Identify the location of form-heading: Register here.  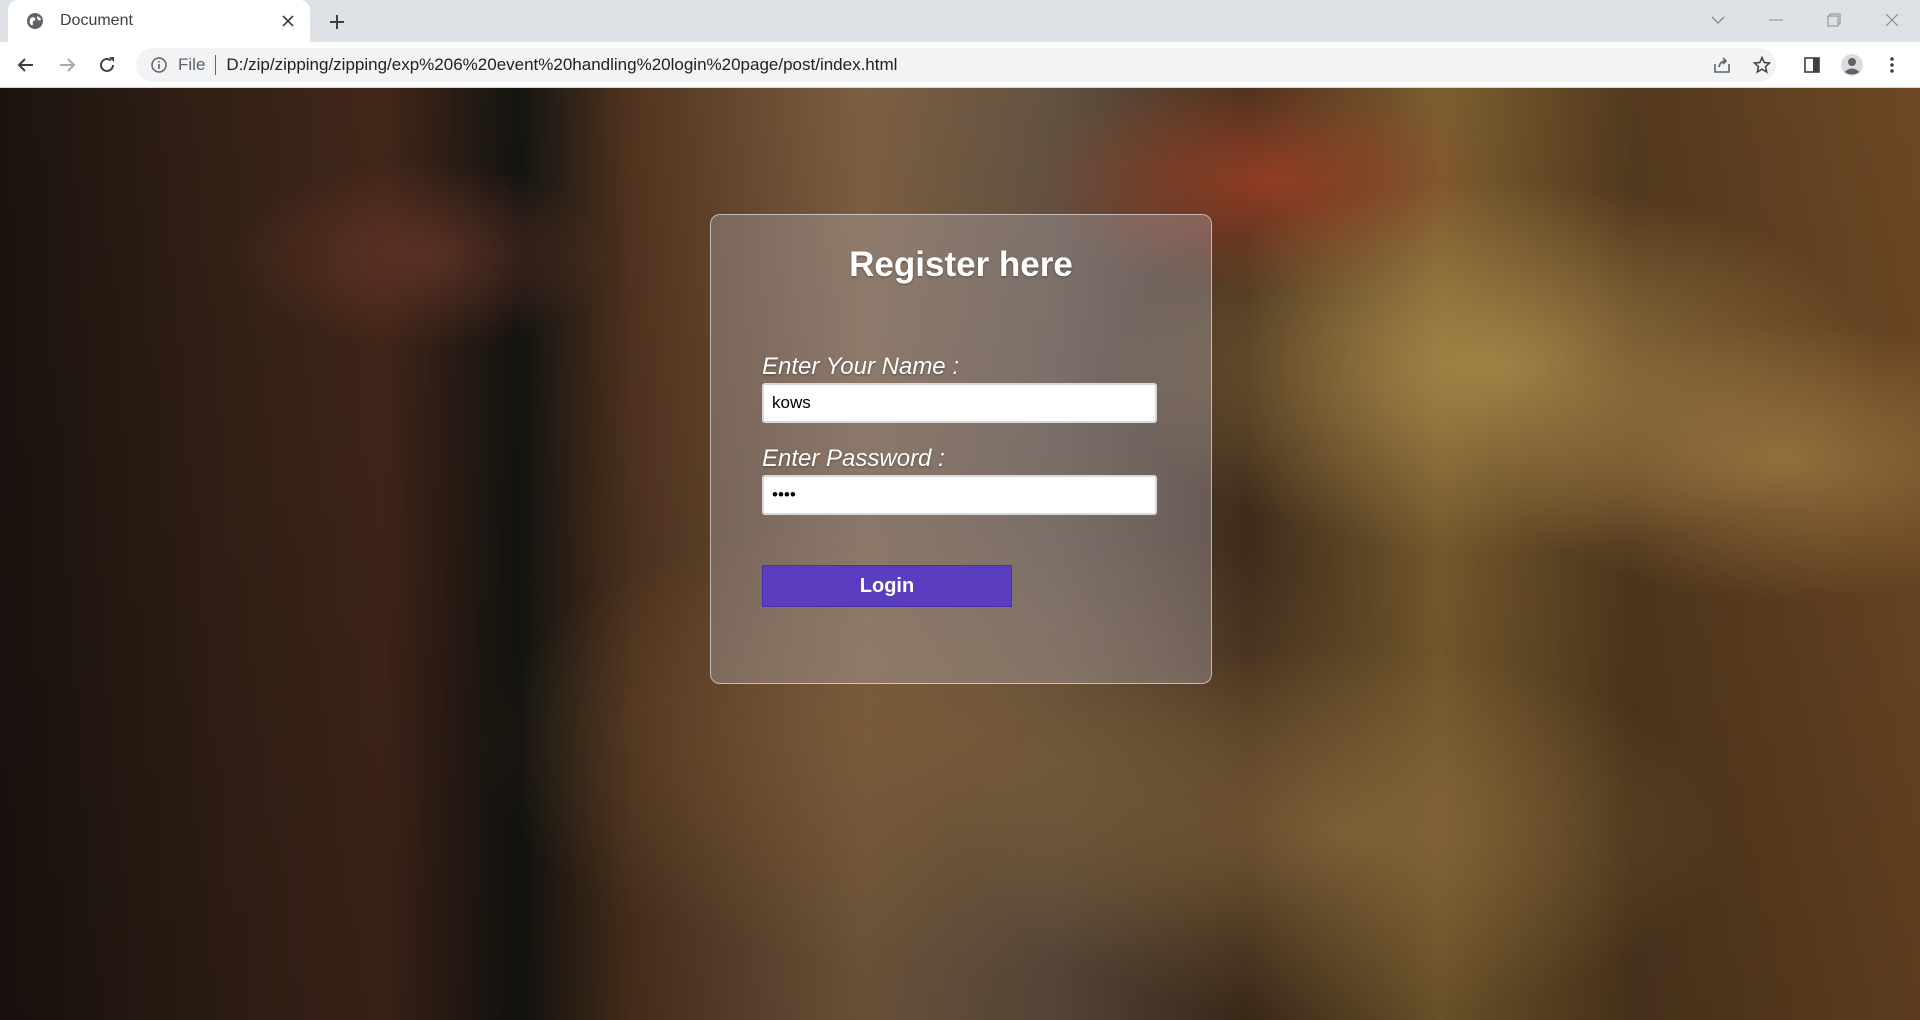
(961, 264).